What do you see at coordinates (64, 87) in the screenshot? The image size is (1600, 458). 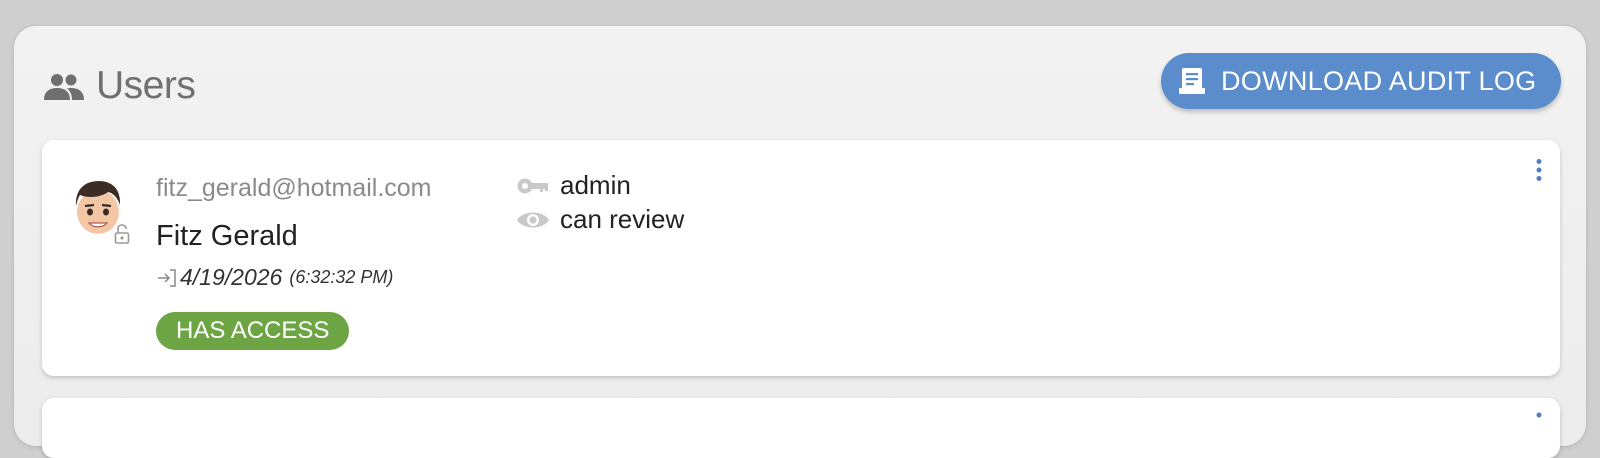 I see `people-icon` at bounding box center [64, 87].